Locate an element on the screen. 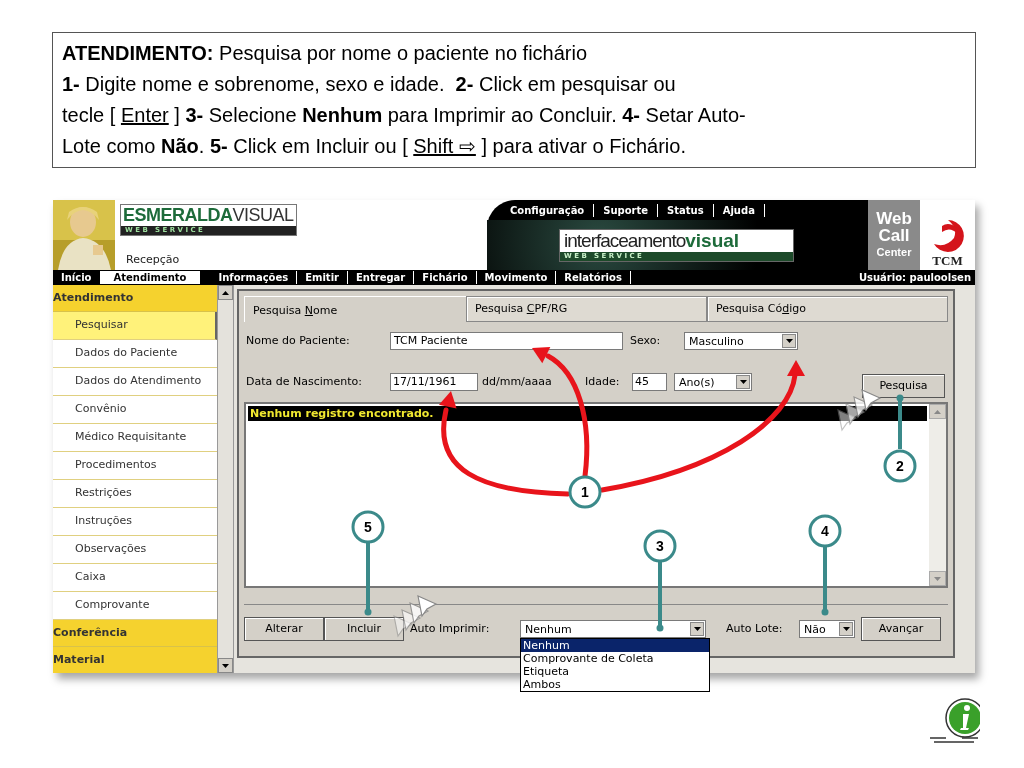 This screenshot has width=1024, height=768. menu-tab: Movimento is located at coordinates (516, 277).